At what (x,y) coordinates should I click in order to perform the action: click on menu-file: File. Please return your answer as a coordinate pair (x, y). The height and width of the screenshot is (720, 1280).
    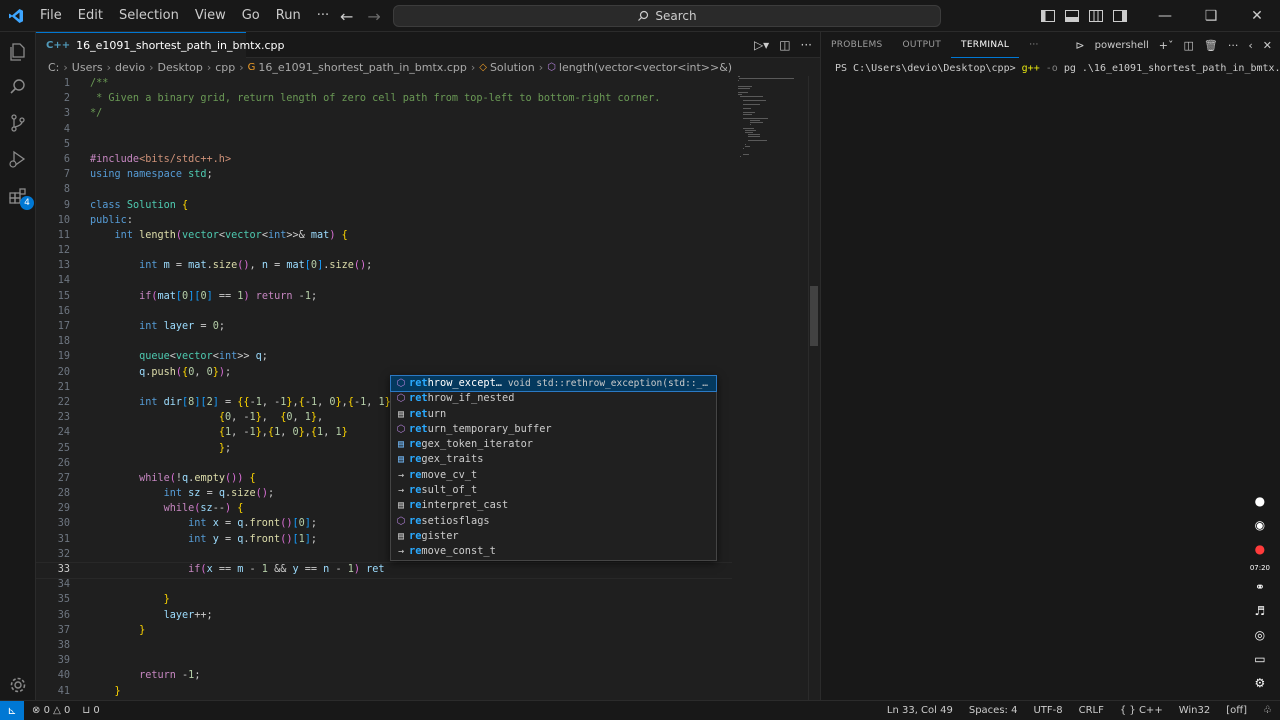
    Looking at the image, I should click on (51, 16).